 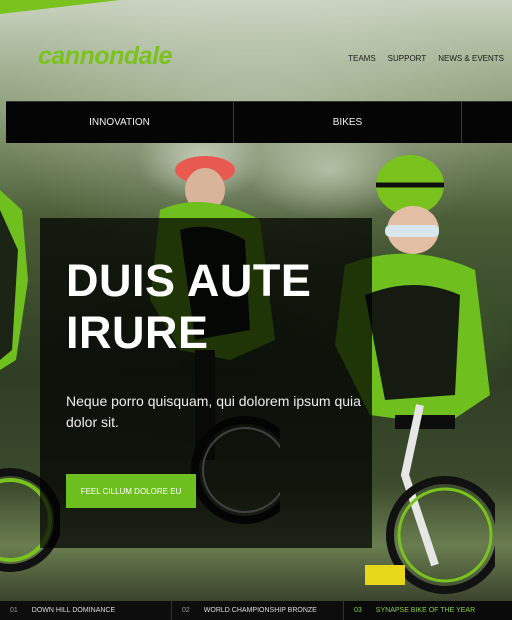 What do you see at coordinates (407, 58) in the screenshot?
I see `top-link-support: SUPPORT` at bounding box center [407, 58].